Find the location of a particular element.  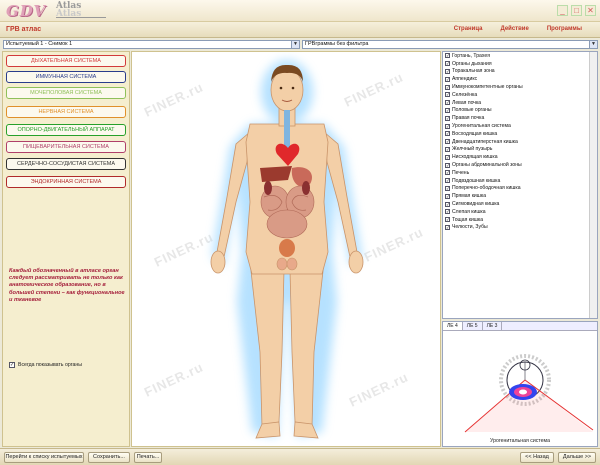

close-icon: ✕ is located at coordinates (590, 10).